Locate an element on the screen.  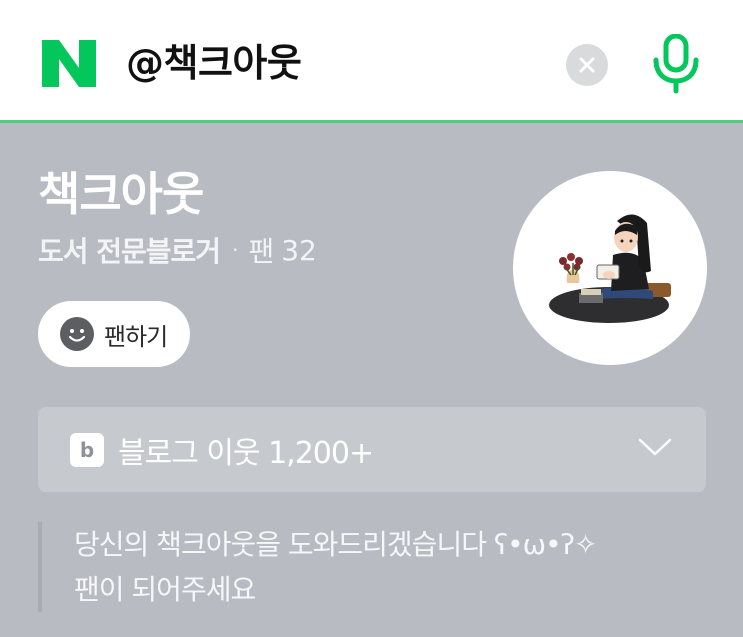
intro-line-2: 팬이 되어주세요 is located at coordinates (165, 589).